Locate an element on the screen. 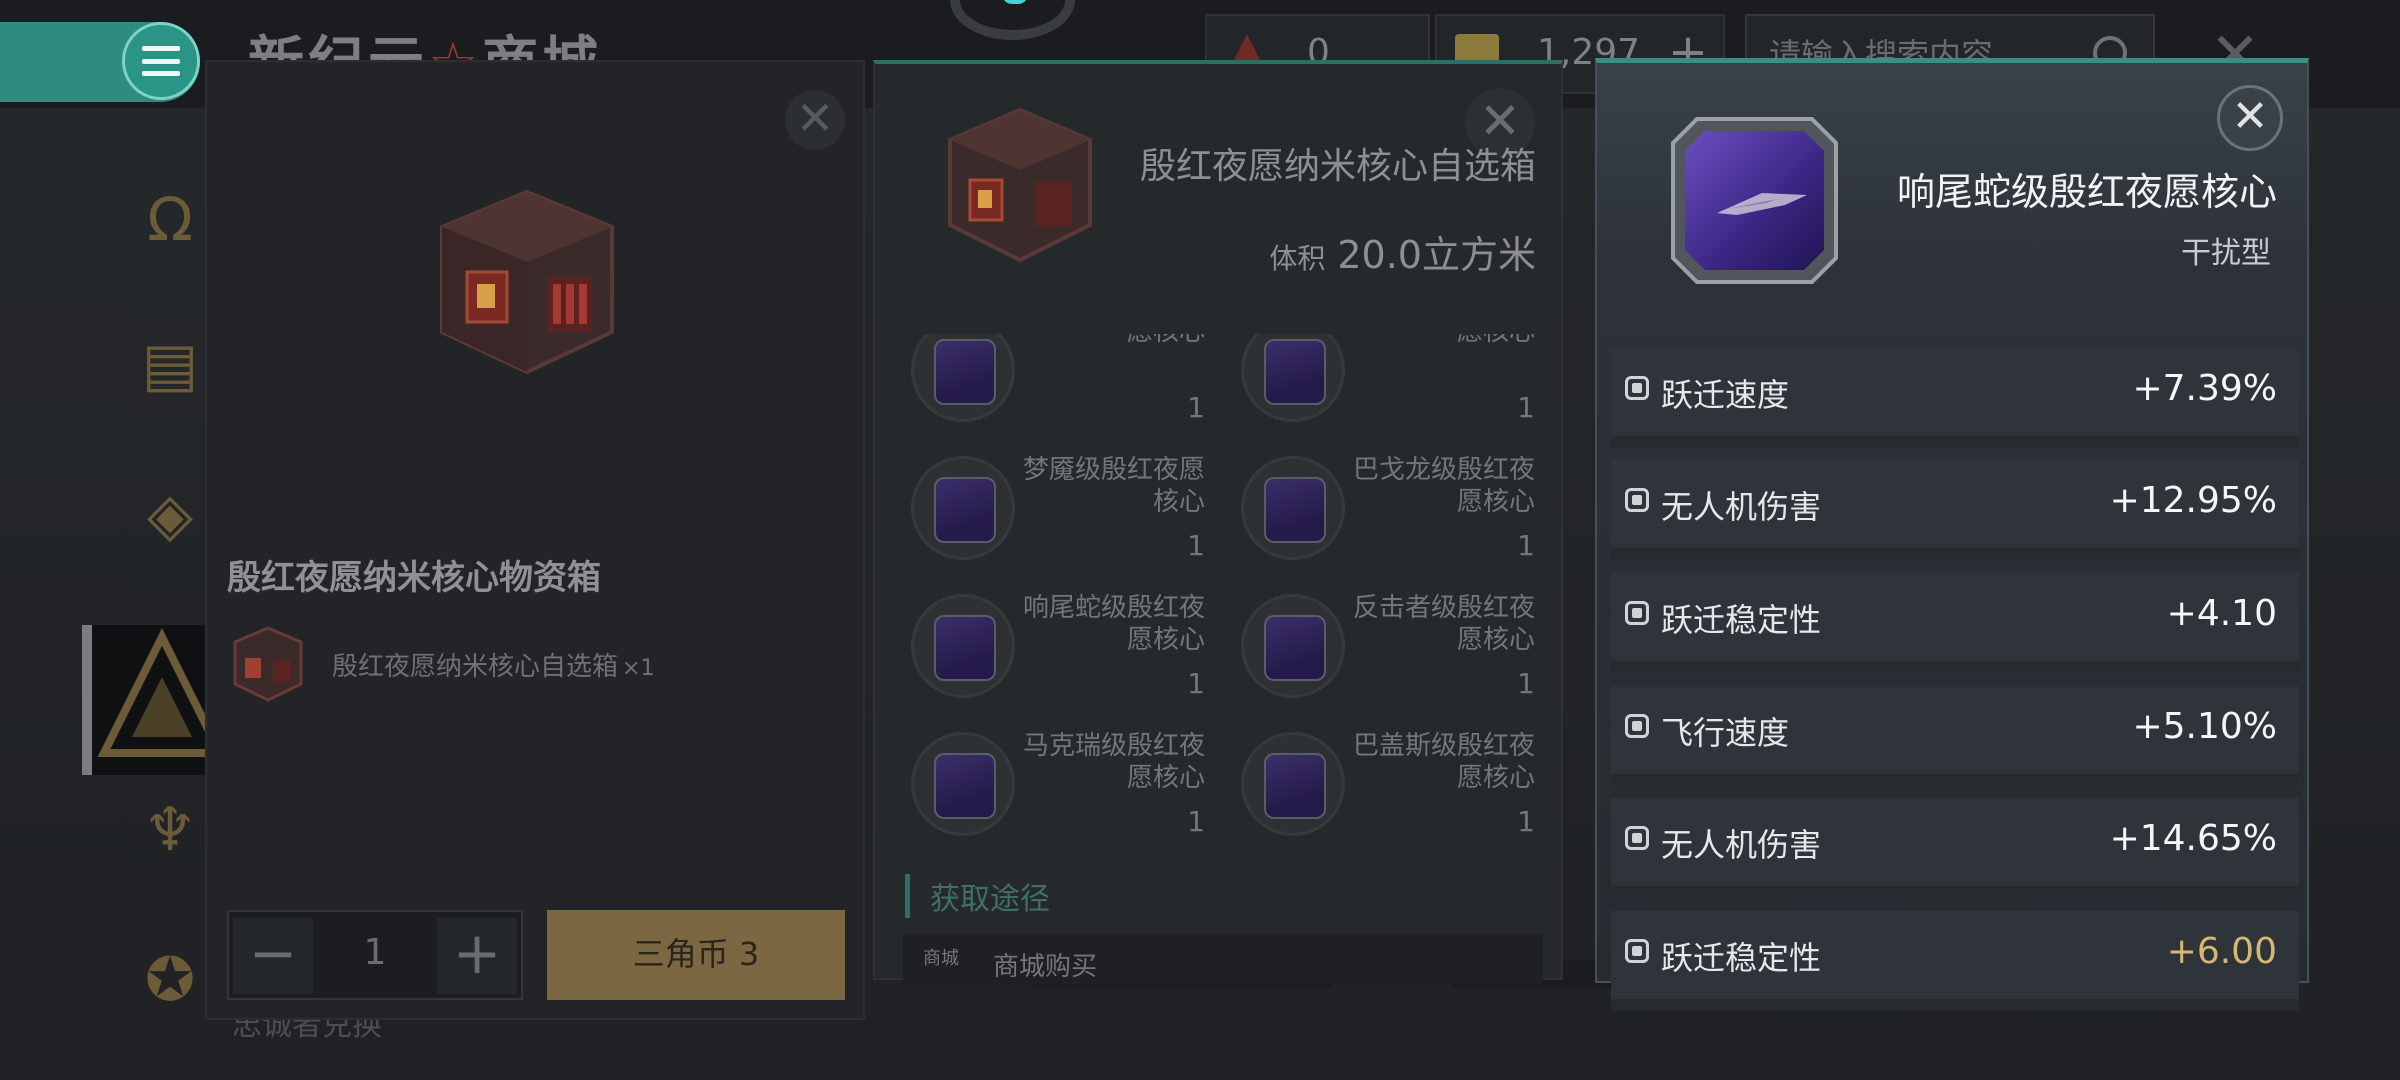  choice-item: 反击者级殷红夜愿核心 1 is located at coordinates (1385, 644).